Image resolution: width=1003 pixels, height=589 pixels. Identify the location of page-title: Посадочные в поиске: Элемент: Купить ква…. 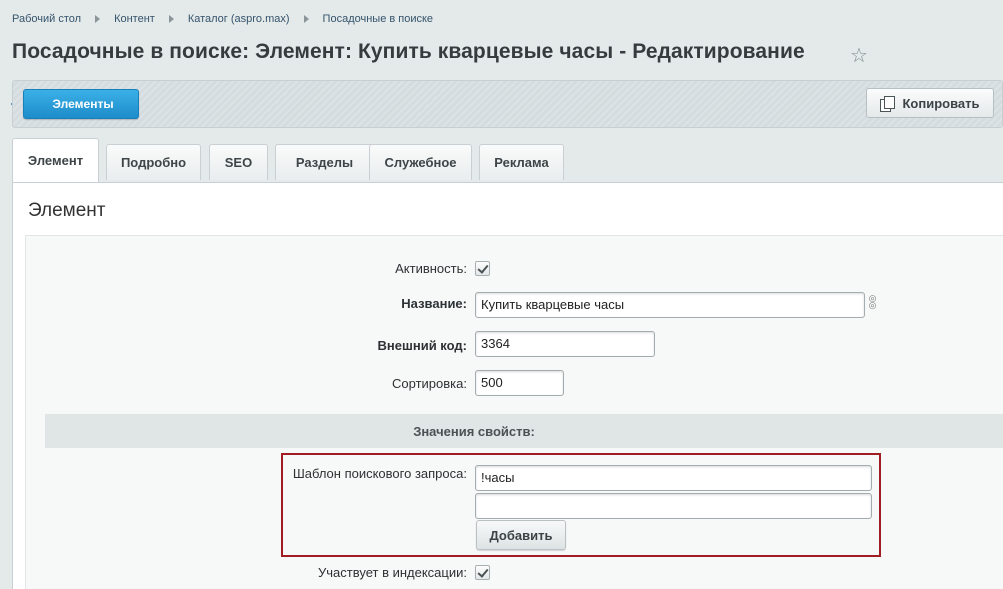
(408, 51).